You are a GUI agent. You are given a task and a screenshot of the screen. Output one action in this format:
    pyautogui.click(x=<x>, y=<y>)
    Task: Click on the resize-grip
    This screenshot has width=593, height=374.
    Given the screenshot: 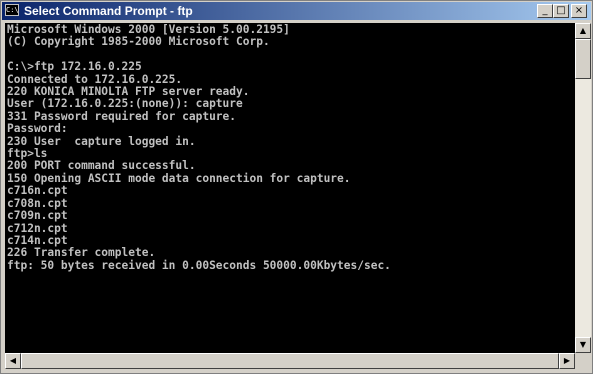 What is the action you would take?
    pyautogui.click(x=583, y=361)
    